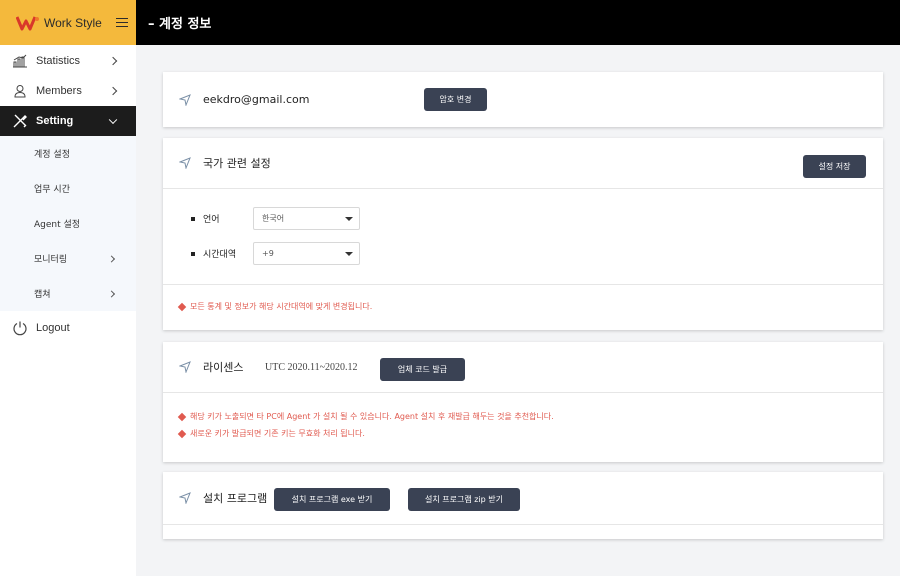  I want to click on timezone-row: 시간대역 +9, so click(523, 253).